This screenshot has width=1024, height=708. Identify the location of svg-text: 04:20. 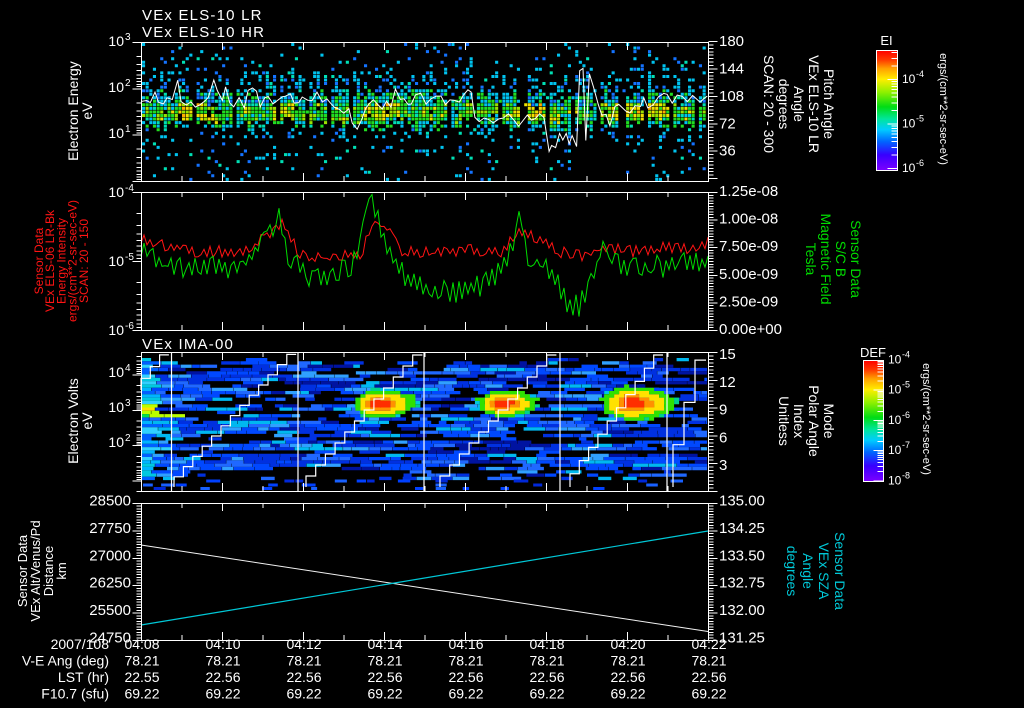
(627, 644).